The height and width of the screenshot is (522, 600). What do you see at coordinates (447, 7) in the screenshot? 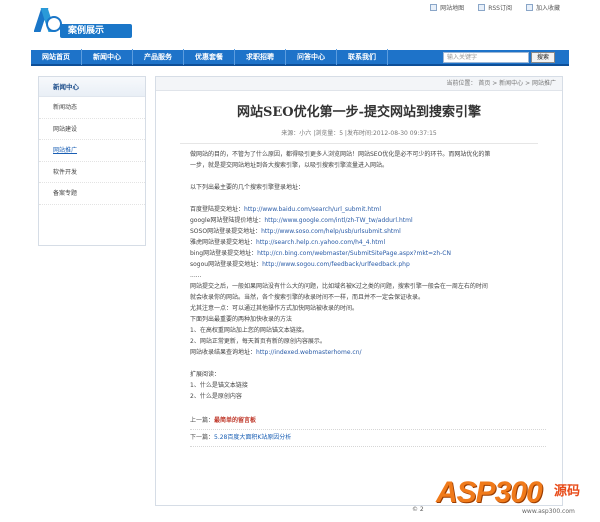
I see `sitemap-link: 网站地图` at bounding box center [447, 7].